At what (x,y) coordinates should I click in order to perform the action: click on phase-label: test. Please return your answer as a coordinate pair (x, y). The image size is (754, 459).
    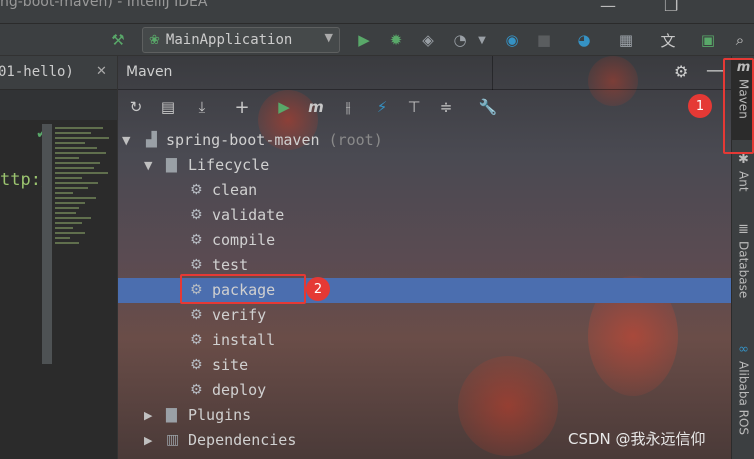
    Looking at the image, I should click on (230, 265).